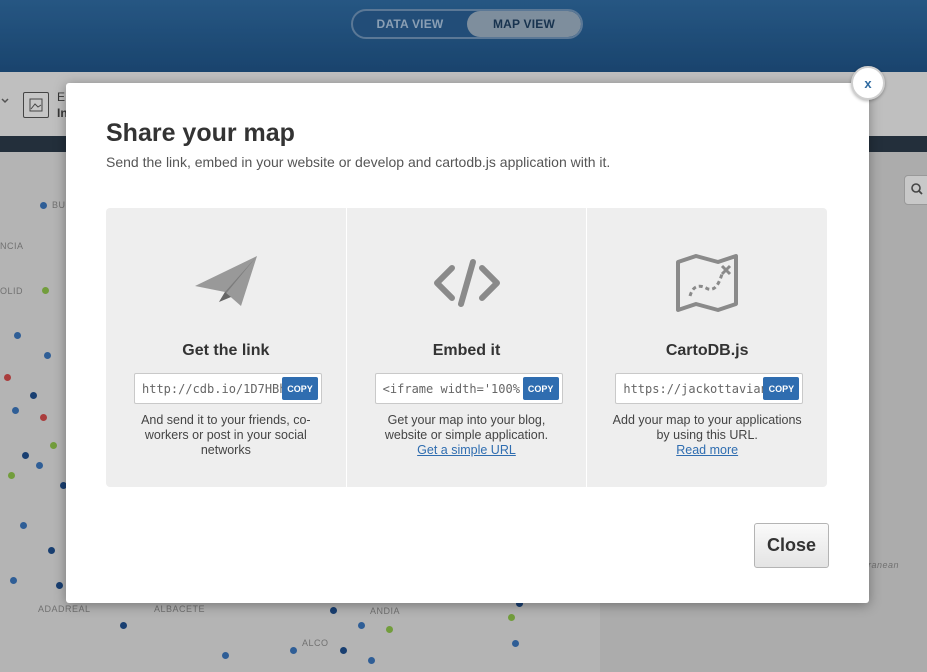  What do you see at coordinates (540, 388) in the screenshot?
I see `copy-embed-button: COPY` at bounding box center [540, 388].